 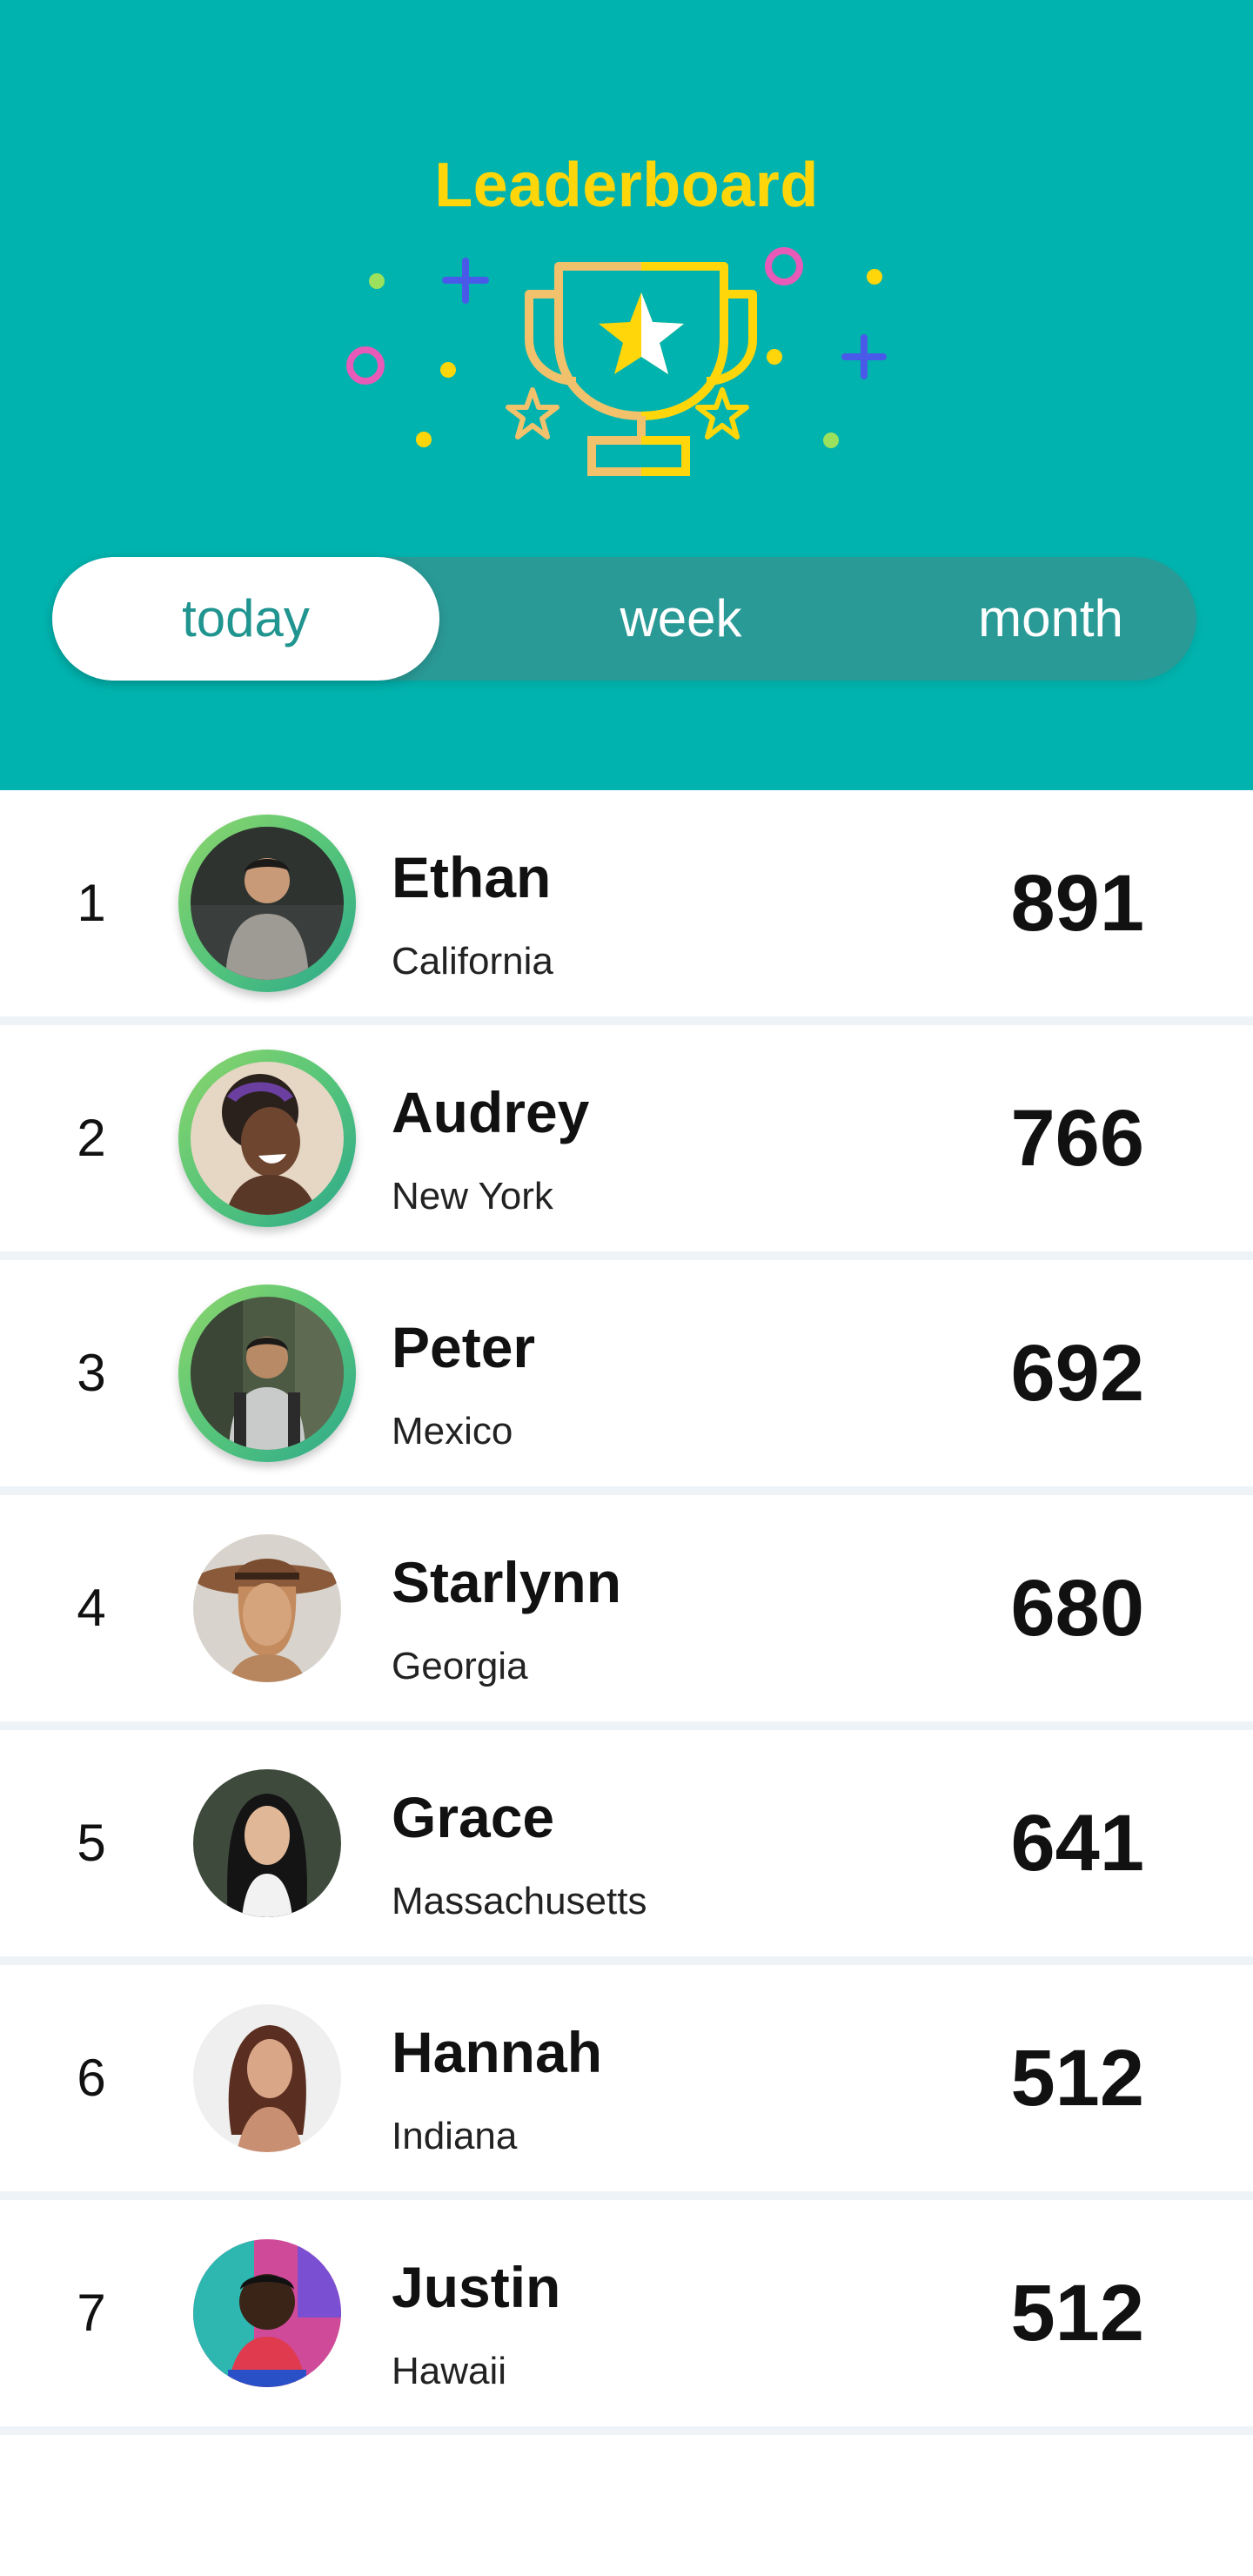 What do you see at coordinates (626, 186) in the screenshot?
I see `page-title: Leaderboard` at bounding box center [626, 186].